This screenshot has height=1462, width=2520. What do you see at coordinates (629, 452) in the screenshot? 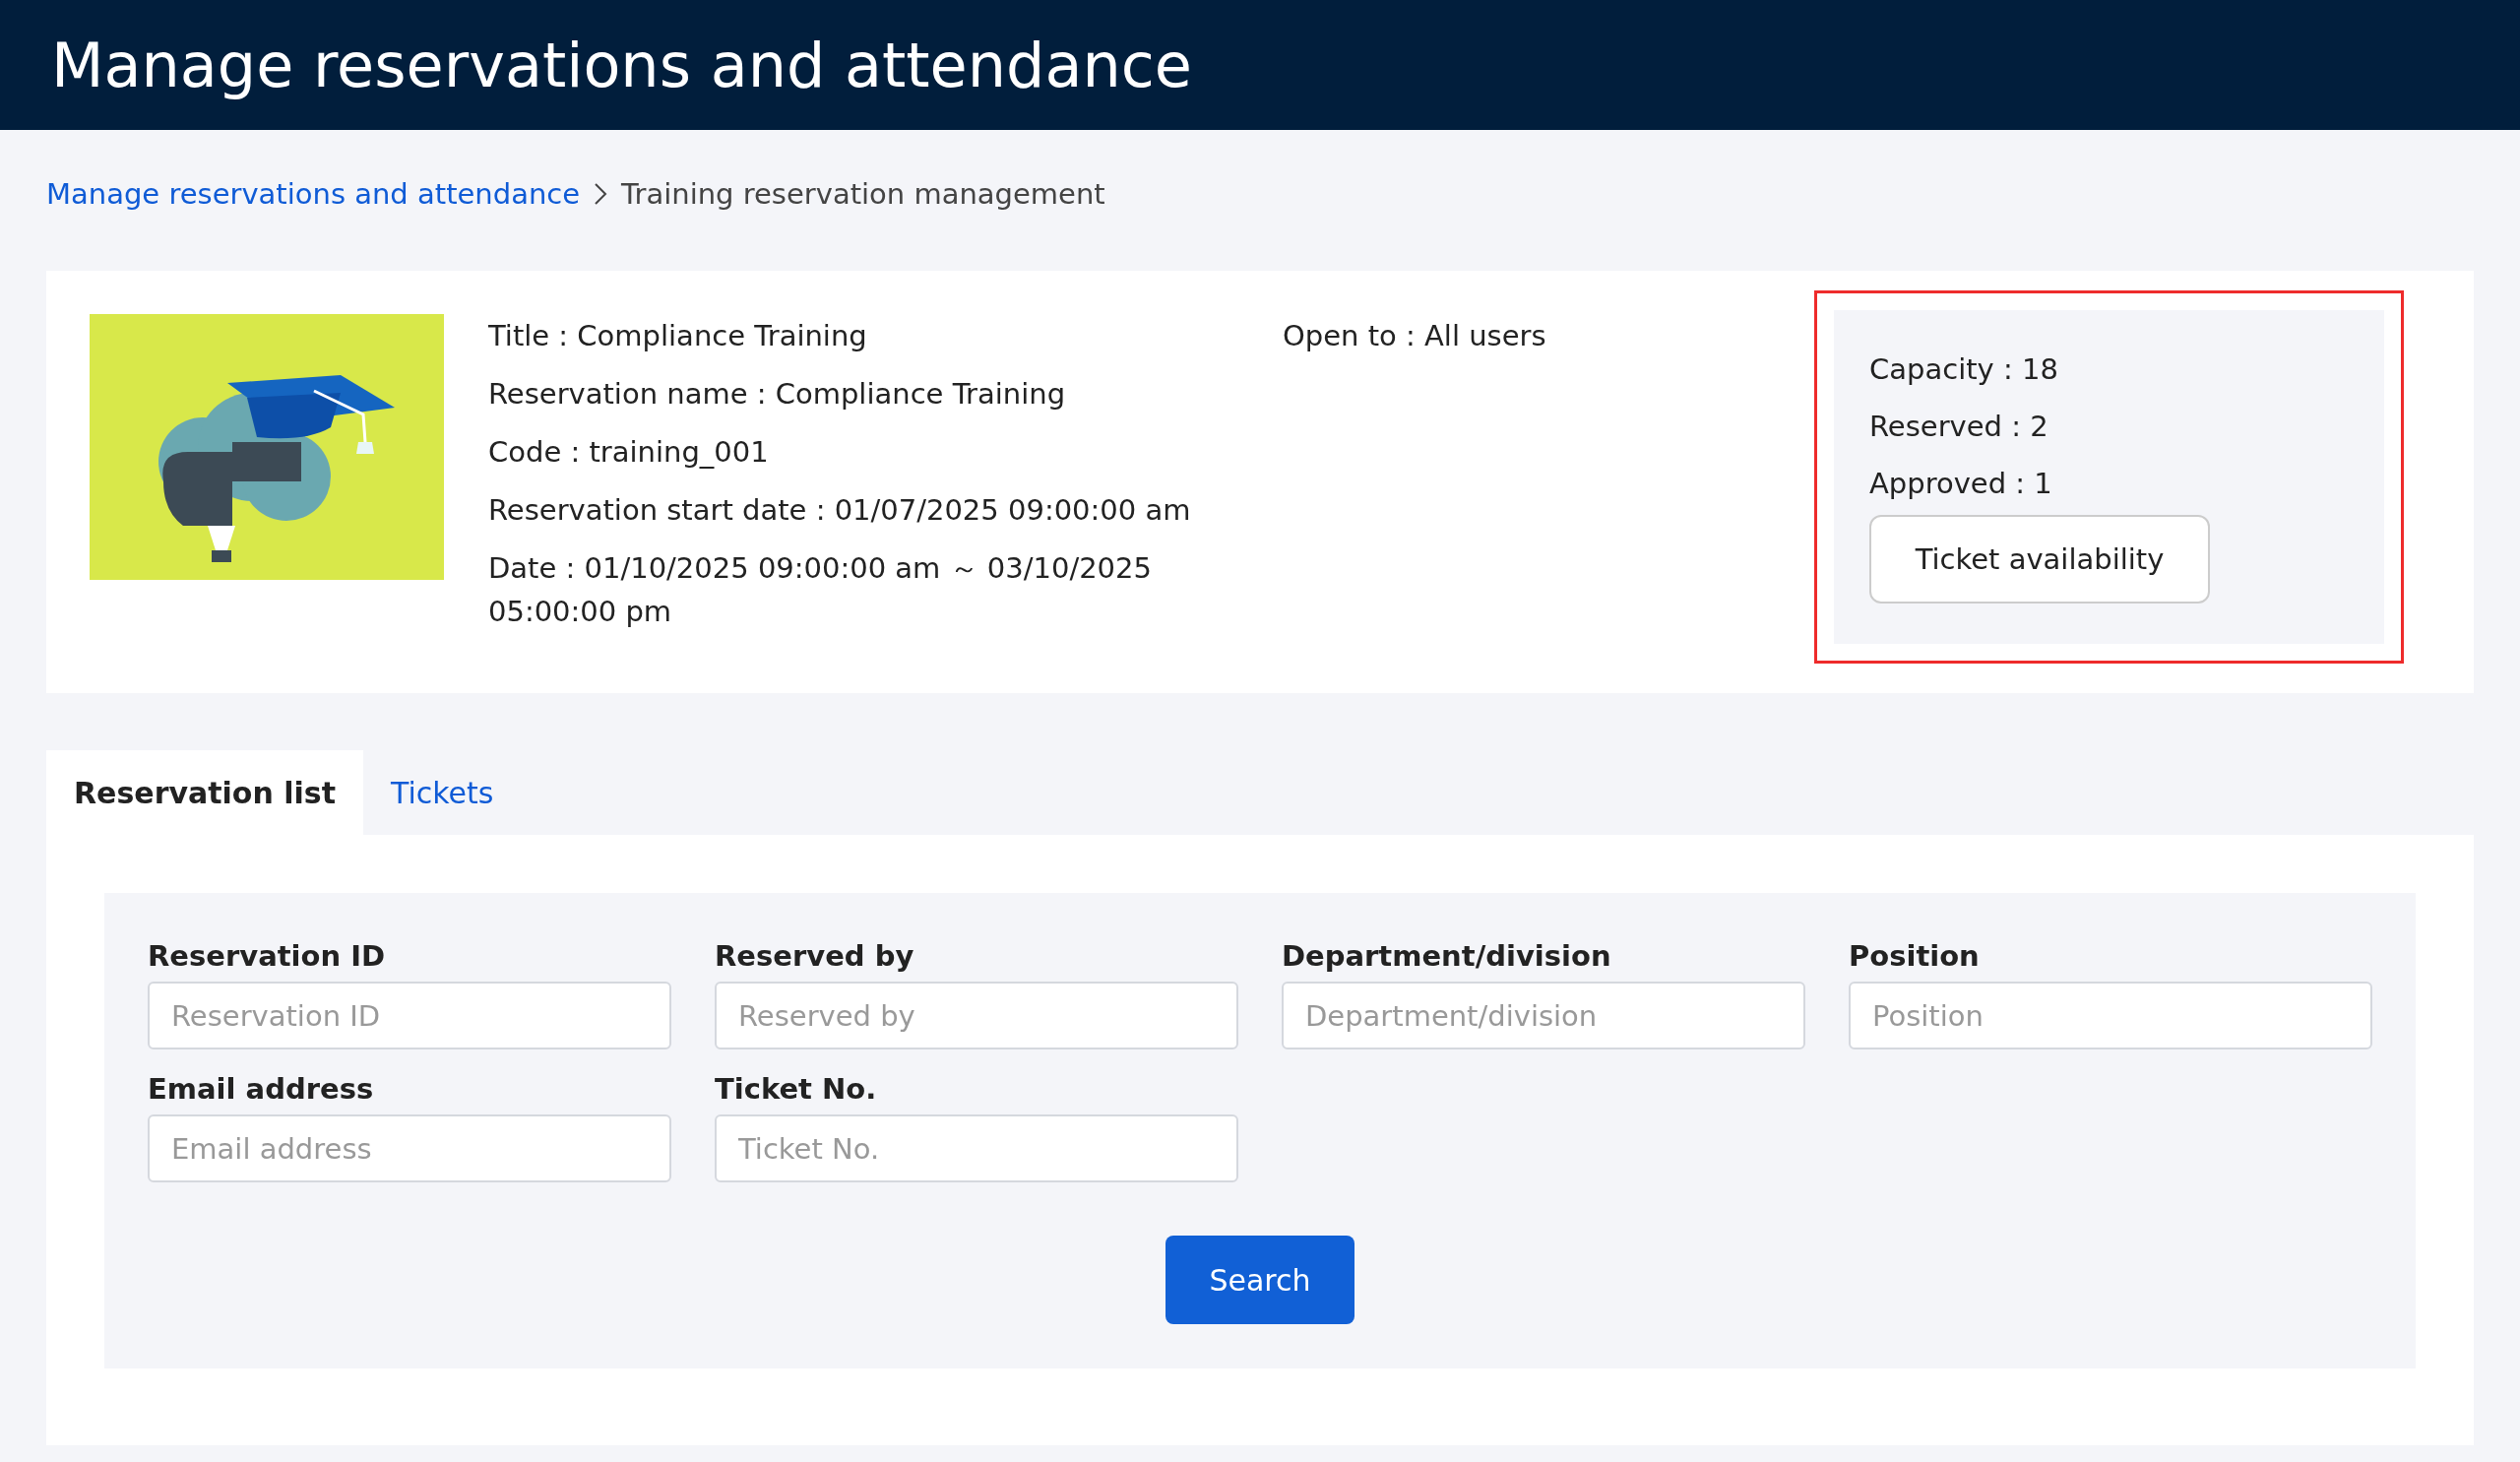
I see `detail-text: Code : training_001` at bounding box center [629, 452].